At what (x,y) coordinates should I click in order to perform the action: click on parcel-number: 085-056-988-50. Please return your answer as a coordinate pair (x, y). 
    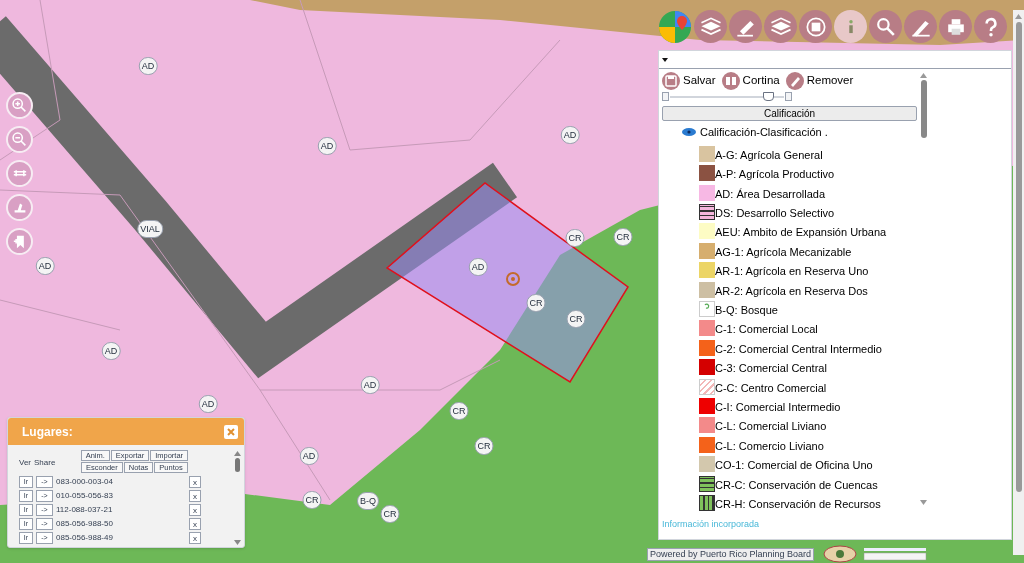
    Looking at the image, I should click on (85, 524).